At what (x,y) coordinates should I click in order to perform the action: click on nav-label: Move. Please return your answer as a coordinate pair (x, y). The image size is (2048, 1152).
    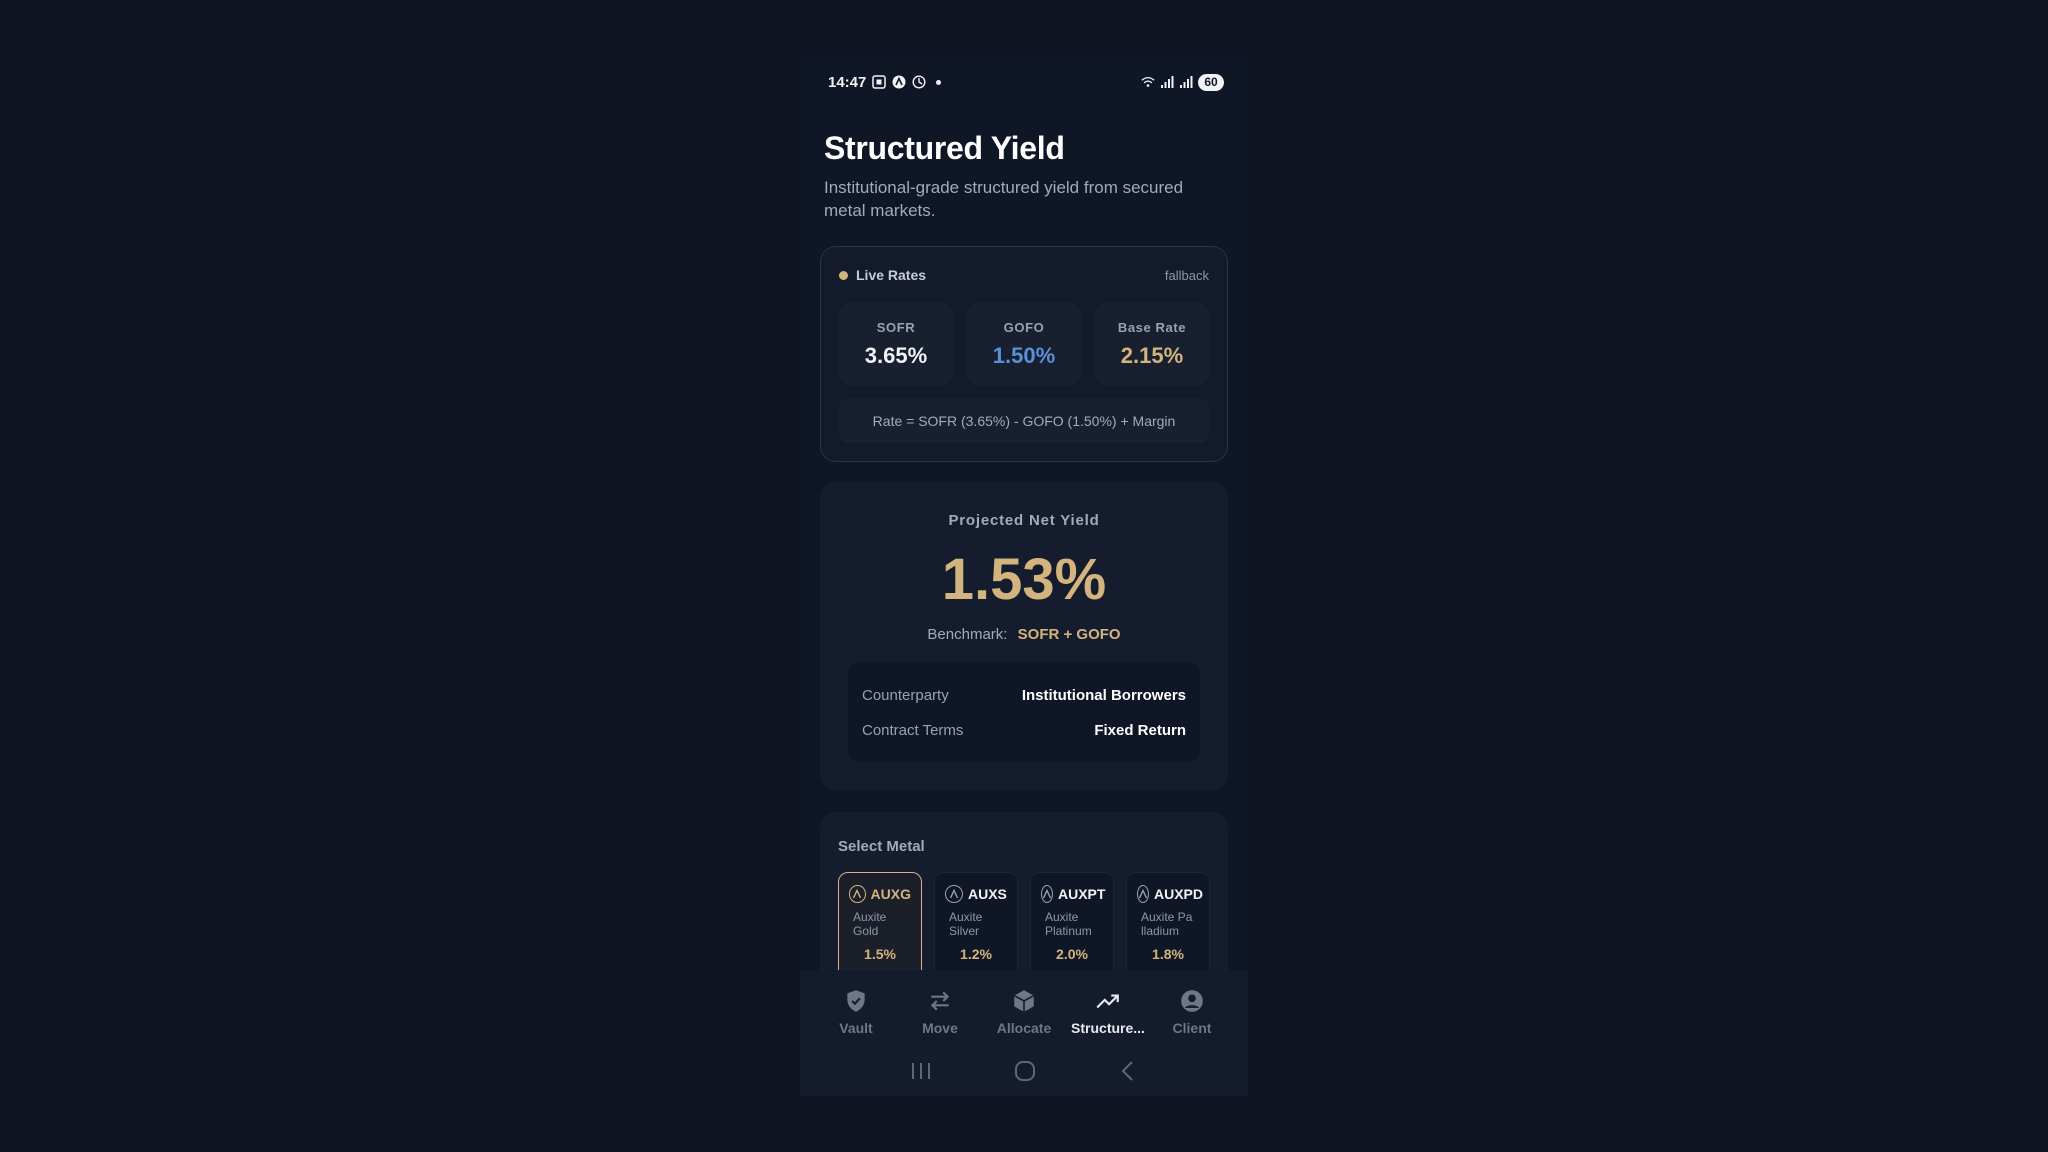
    Looking at the image, I should click on (940, 1028).